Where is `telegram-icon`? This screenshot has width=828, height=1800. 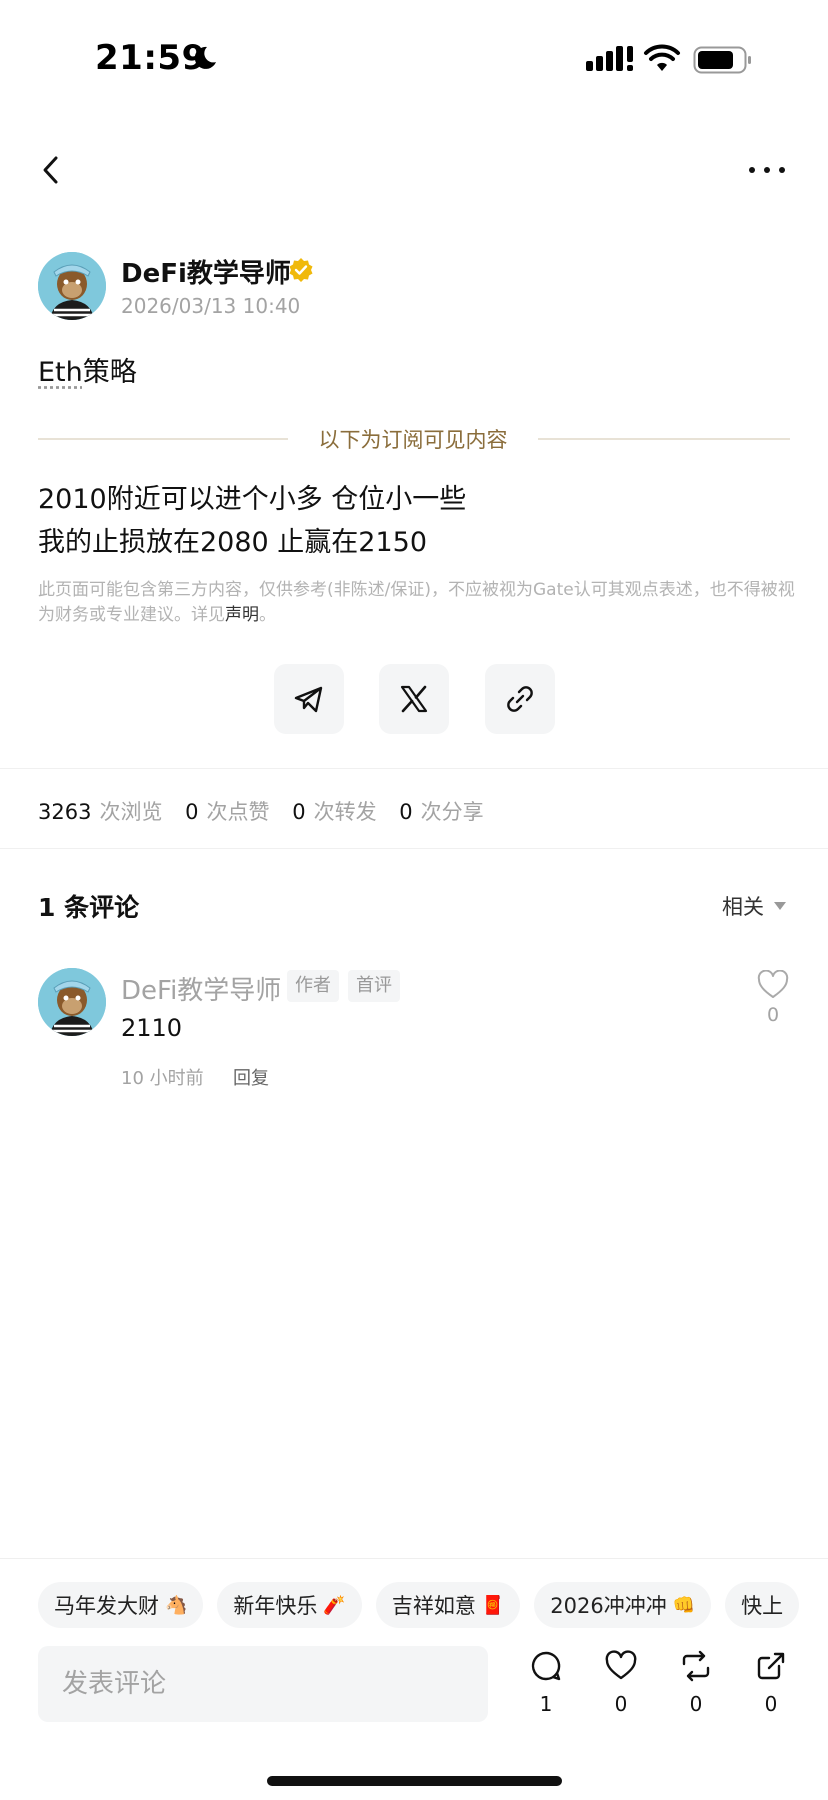
telegram-icon is located at coordinates (308, 699).